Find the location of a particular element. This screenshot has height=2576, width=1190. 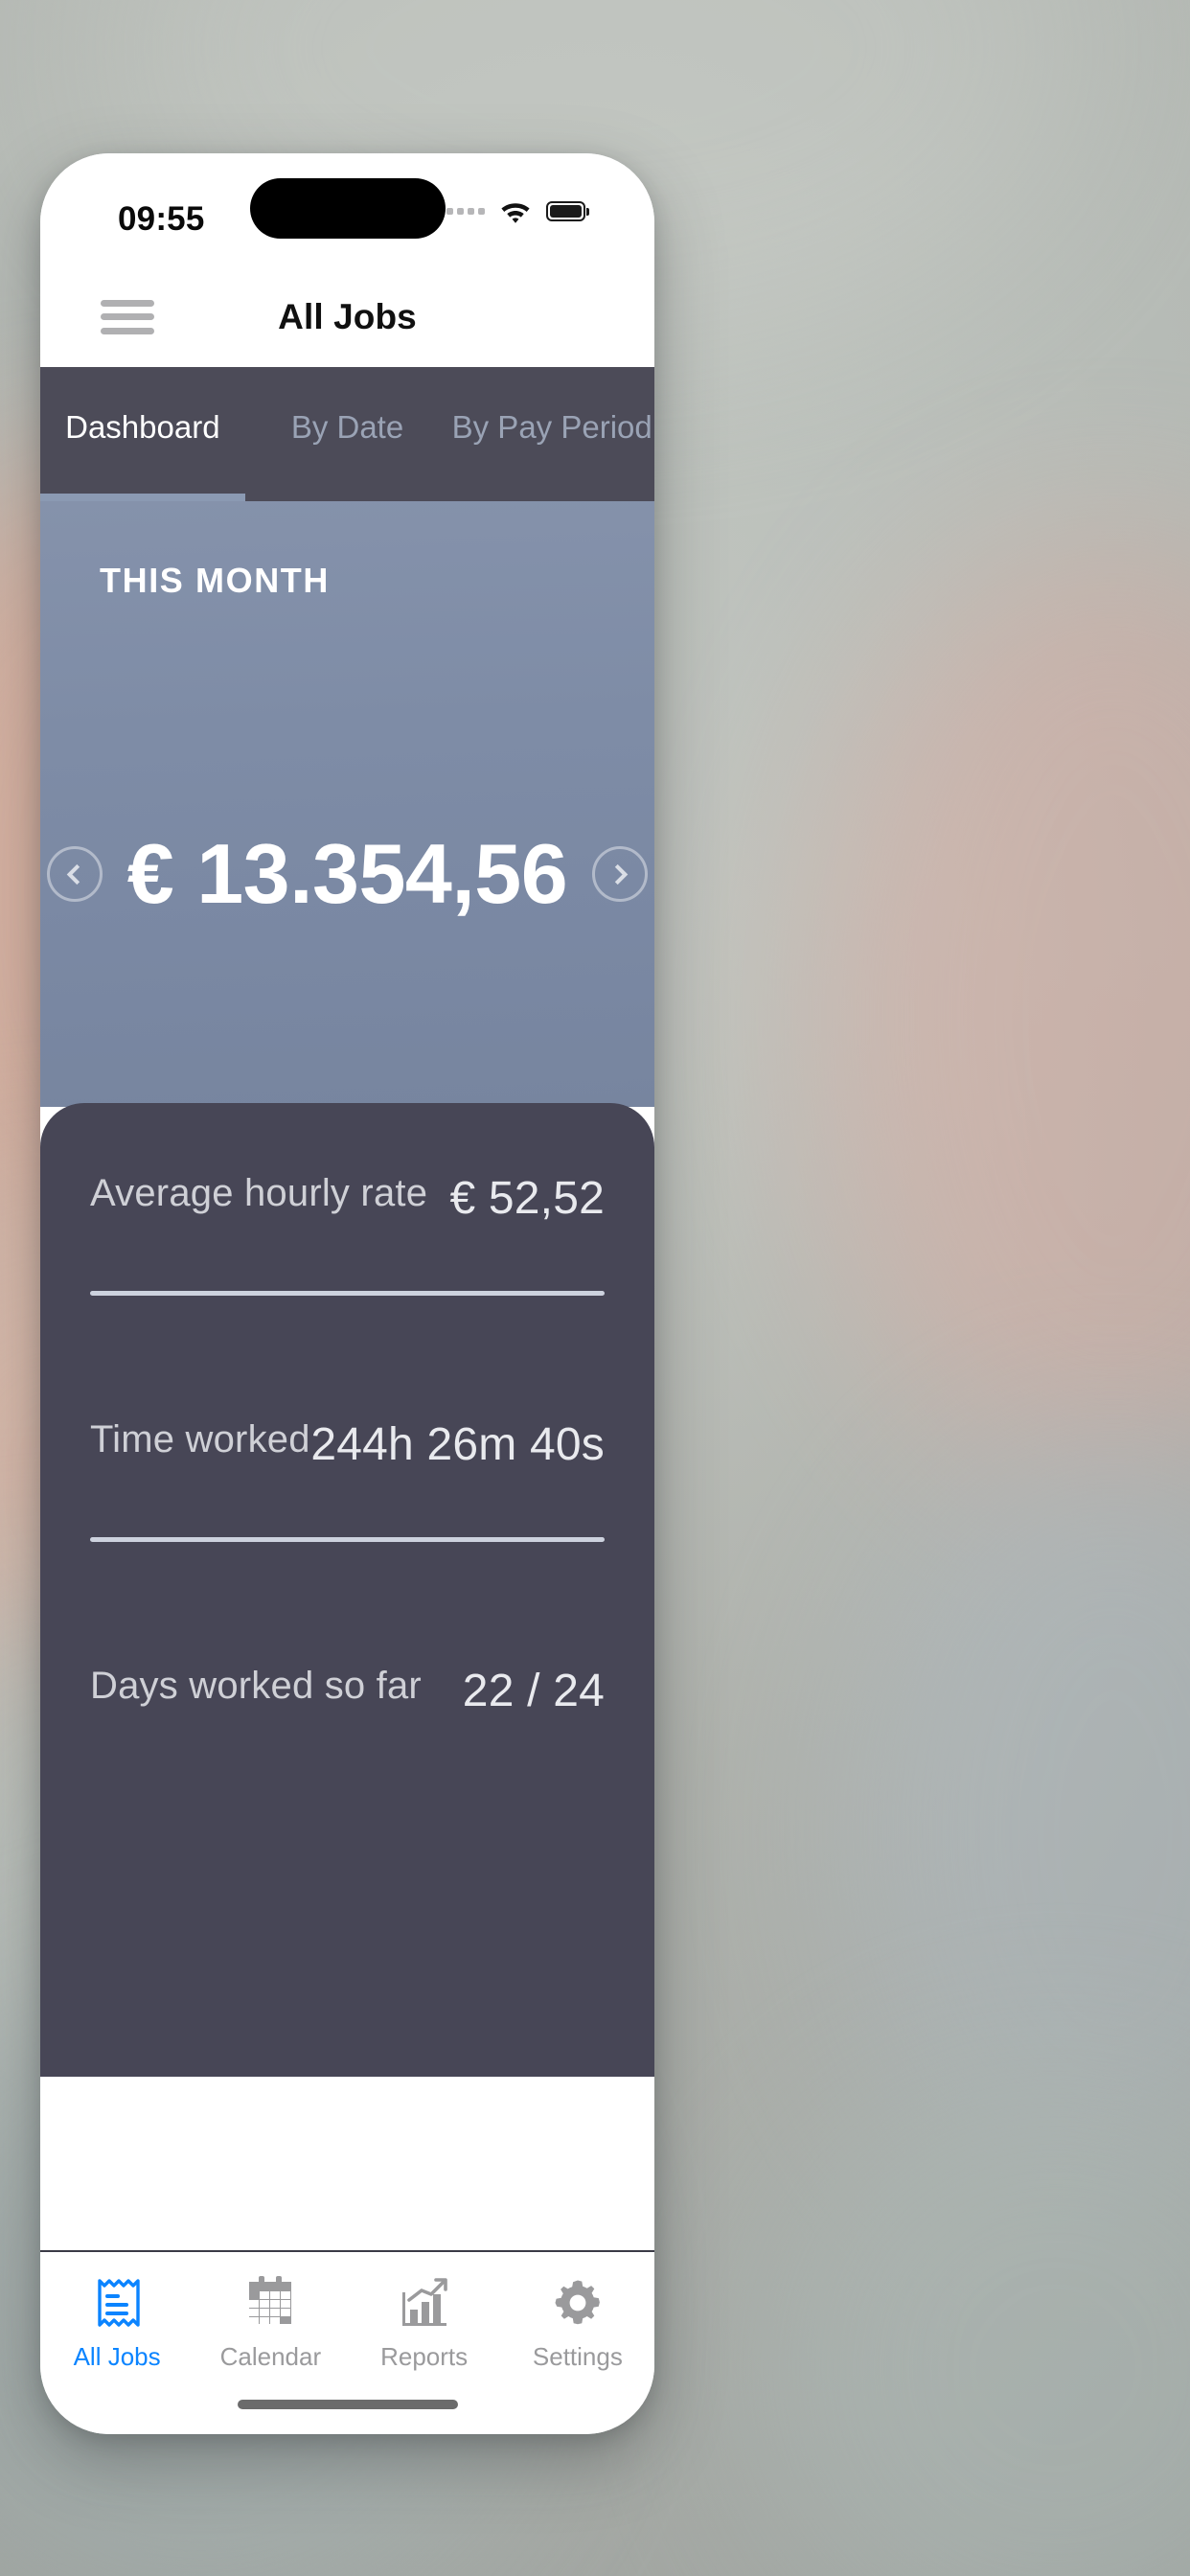

tab-dashboard: Dashboard is located at coordinates (143, 434).